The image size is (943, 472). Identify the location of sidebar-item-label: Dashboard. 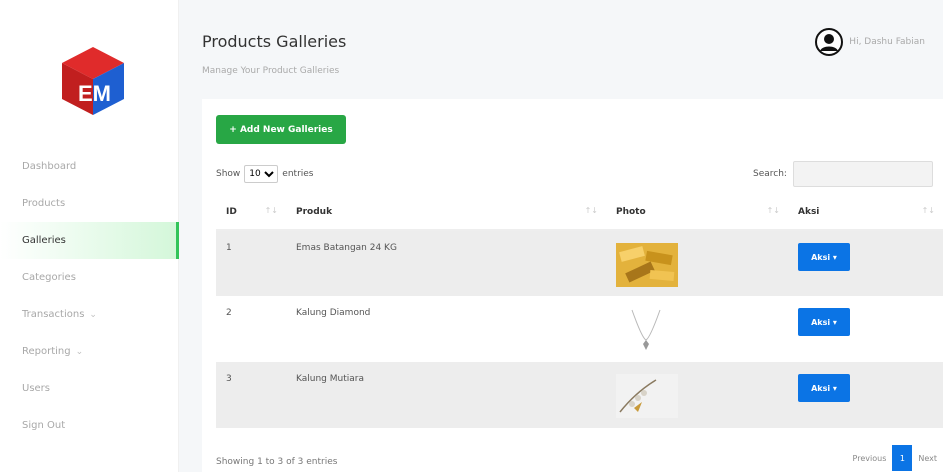
(49, 166).